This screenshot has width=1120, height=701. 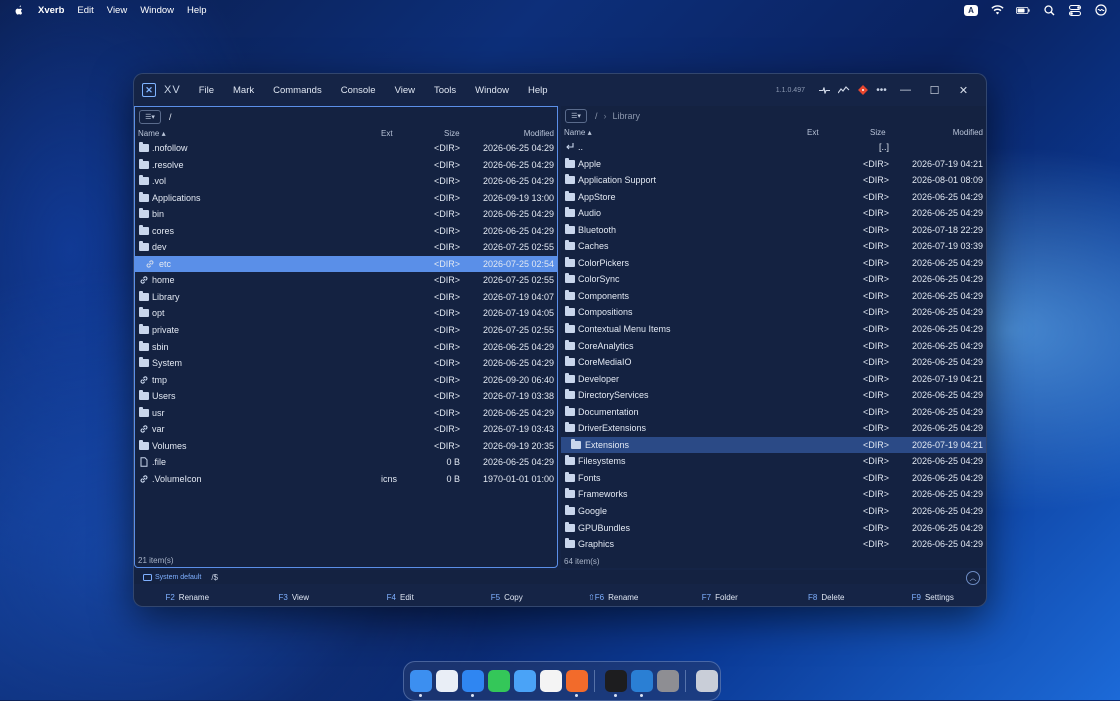 What do you see at coordinates (773, 478) in the screenshot?
I see `file-row: Fonts <DIR> 2026-06-25 04:29` at bounding box center [773, 478].